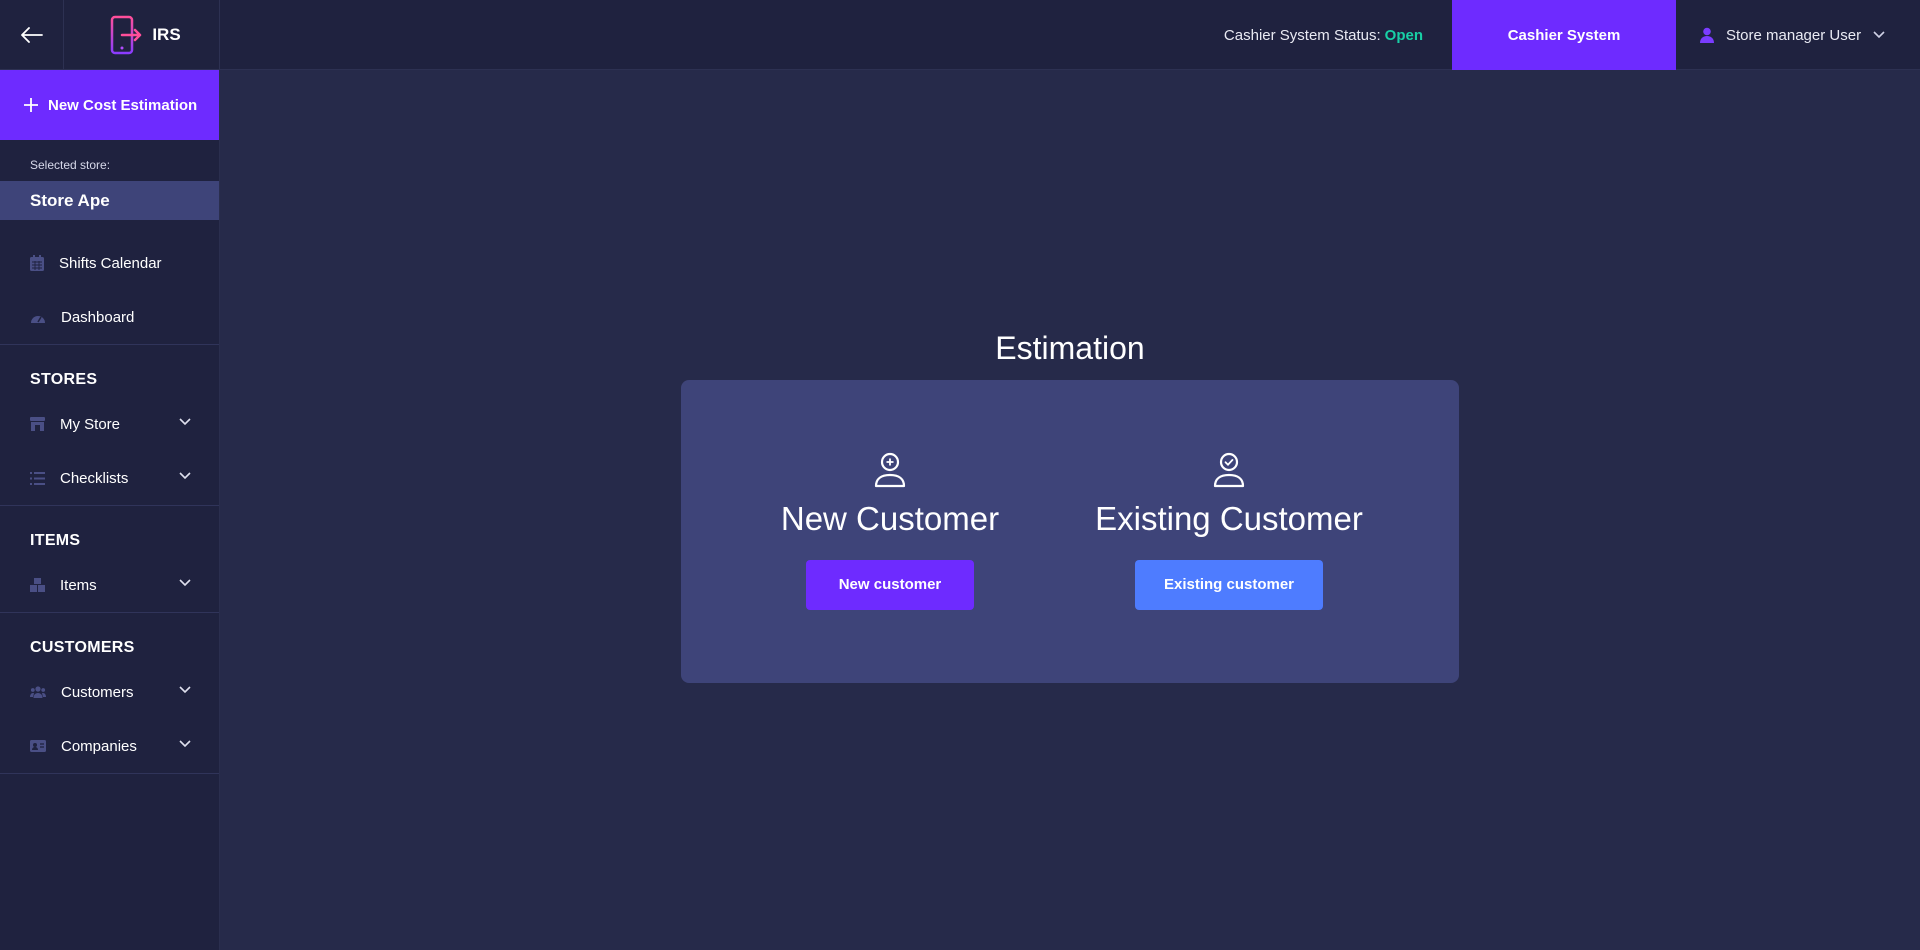 The image size is (1920, 950). I want to click on plus-icon, so click(31, 105).